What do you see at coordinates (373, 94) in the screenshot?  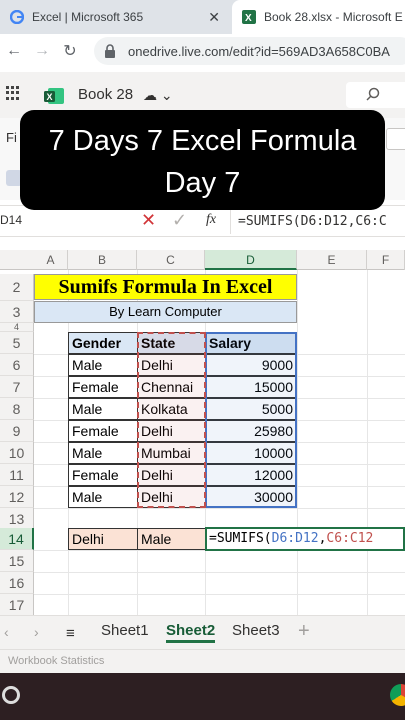 I see `search-icon` at bounding box center [373, 94].